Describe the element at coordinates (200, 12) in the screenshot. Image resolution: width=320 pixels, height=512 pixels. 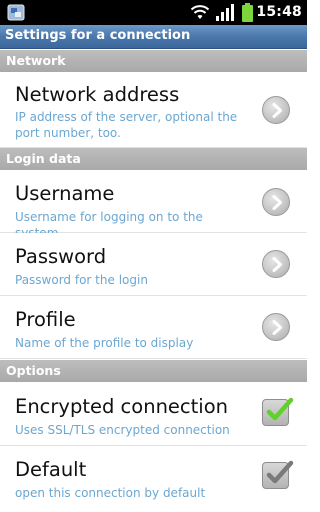
I see `wifi-icon` at that location.